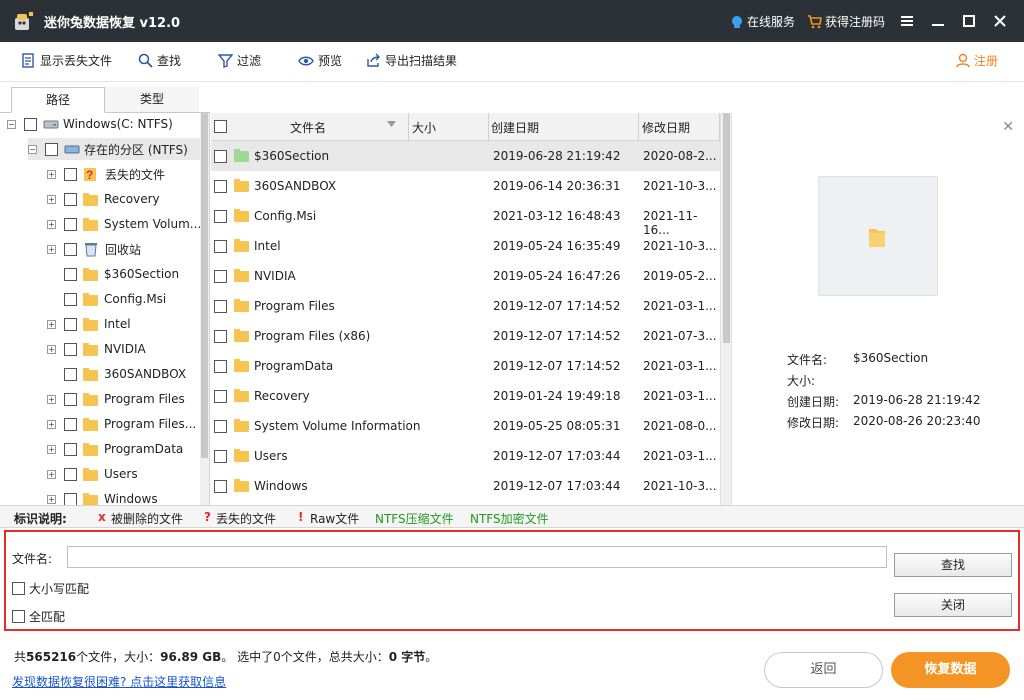 This screenshot has width=1024, height=700. What do you see at coordinates (106, 174) in the screenshot?
I see `tree-item: +? 丢失的文件` at bounding box center [106, 174].